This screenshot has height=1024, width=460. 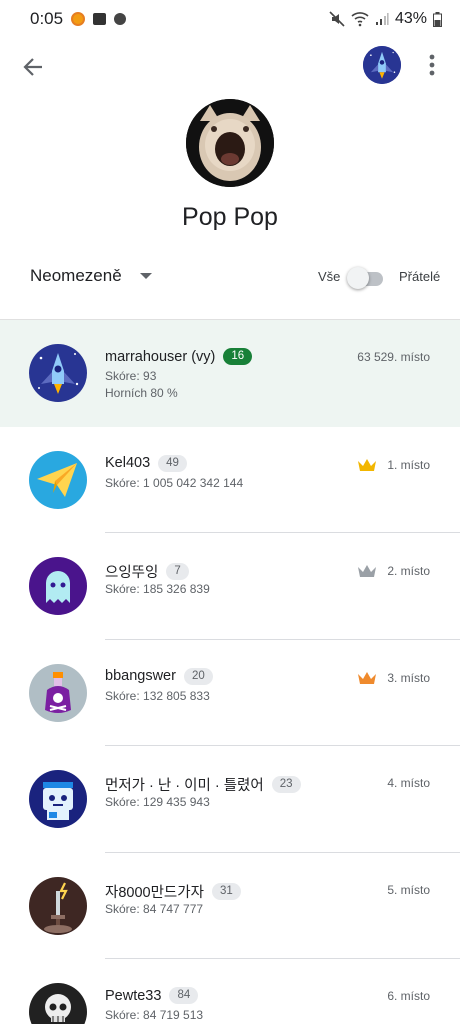 I want to click on player-name: 으잉뚜잉, so click(x=132, y=573).